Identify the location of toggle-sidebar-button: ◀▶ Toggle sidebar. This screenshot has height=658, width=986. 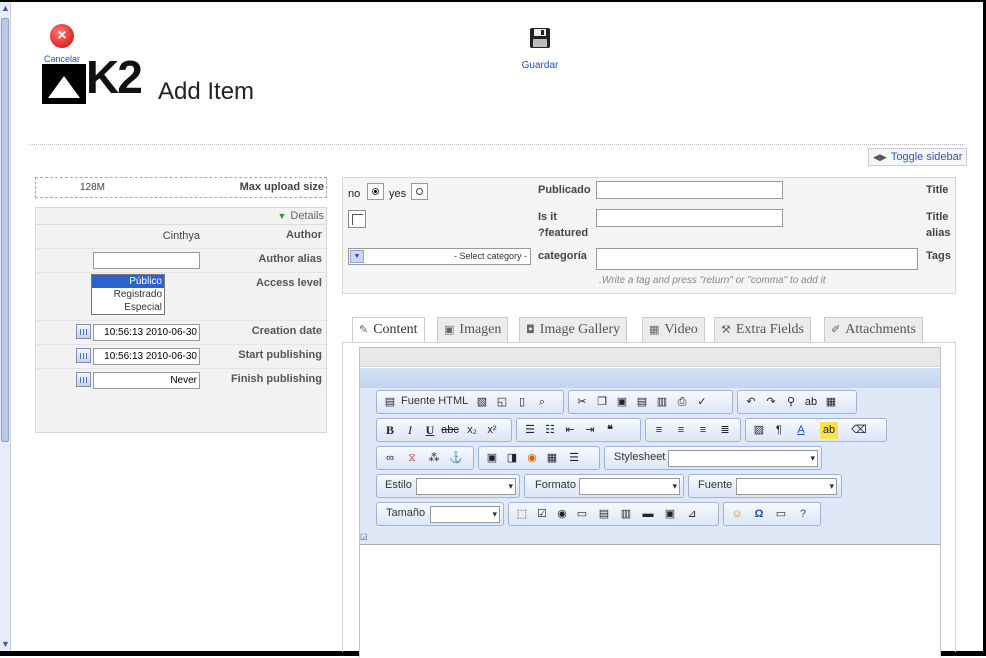
(918, 157).